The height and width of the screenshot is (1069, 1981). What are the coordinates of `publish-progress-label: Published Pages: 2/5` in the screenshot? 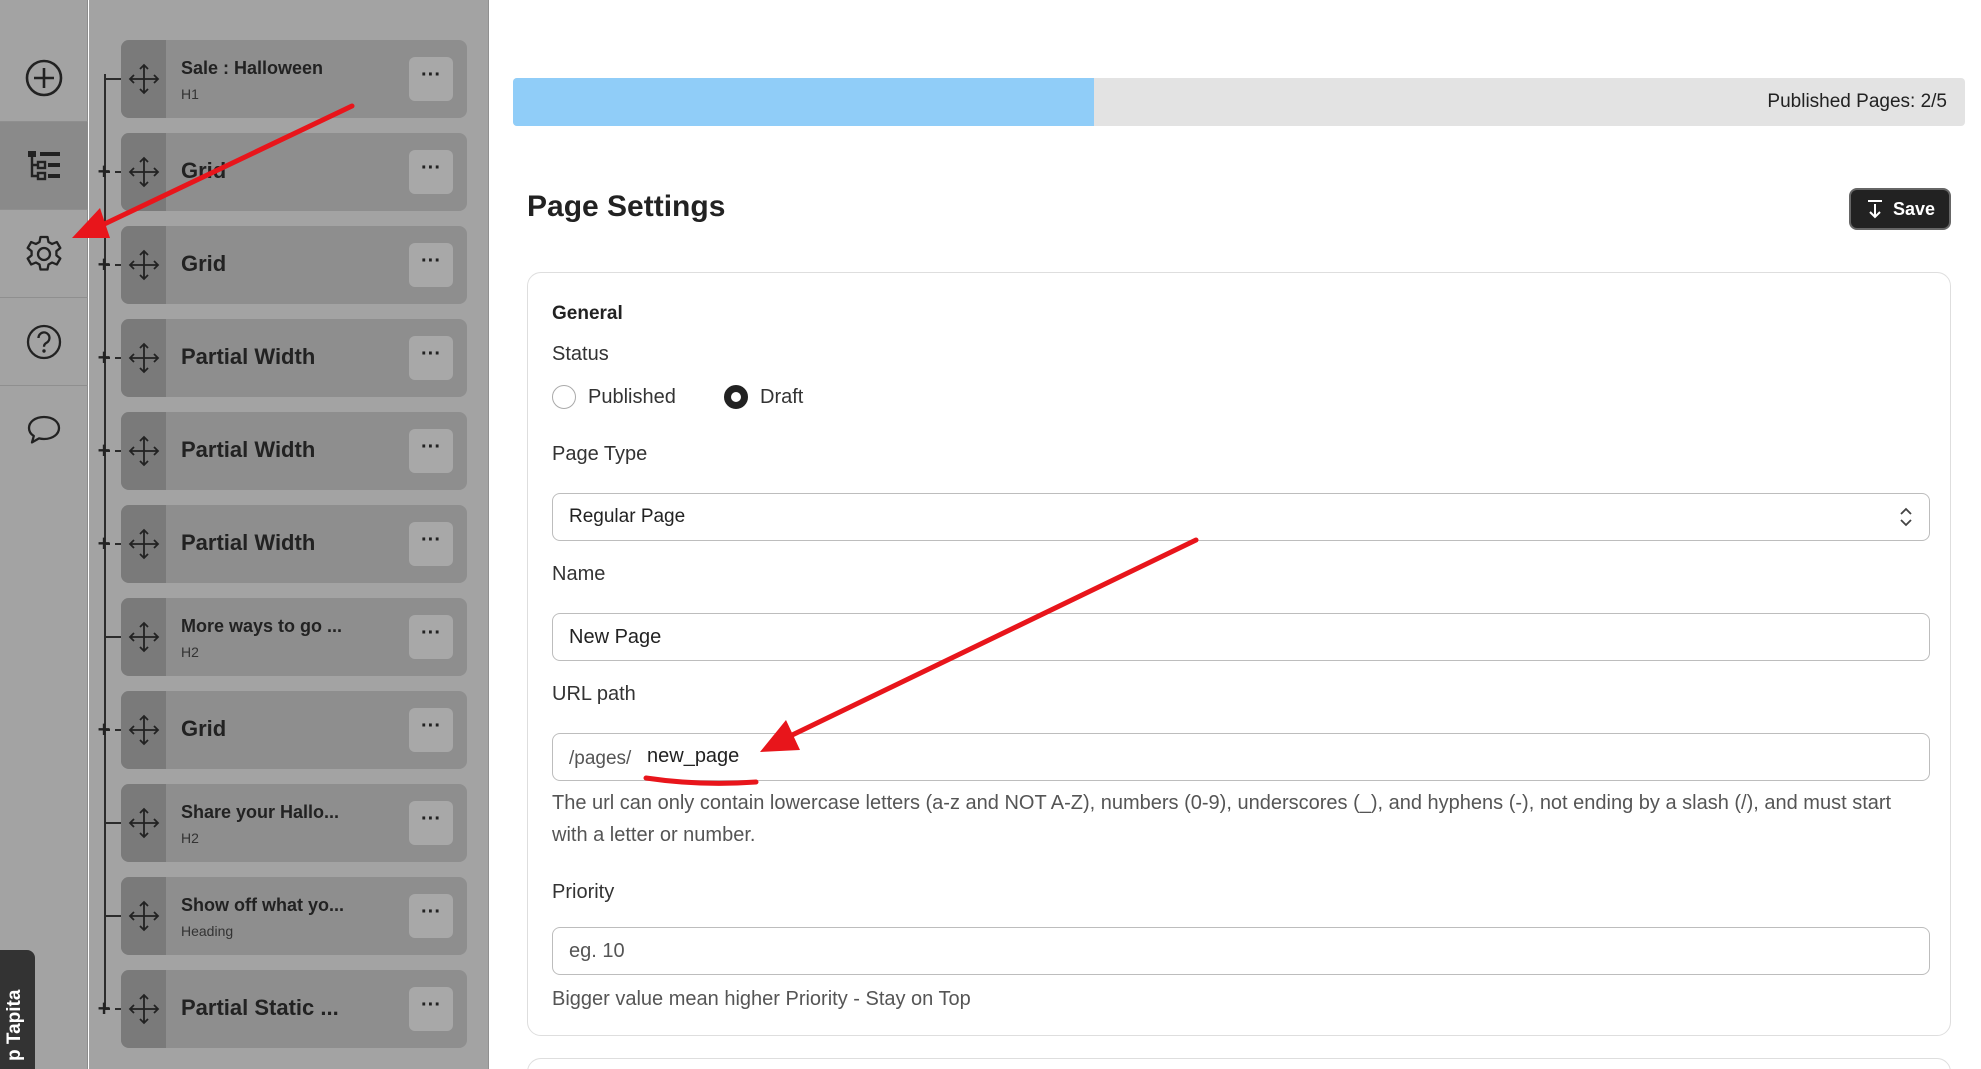 It's located at (1857, 101).